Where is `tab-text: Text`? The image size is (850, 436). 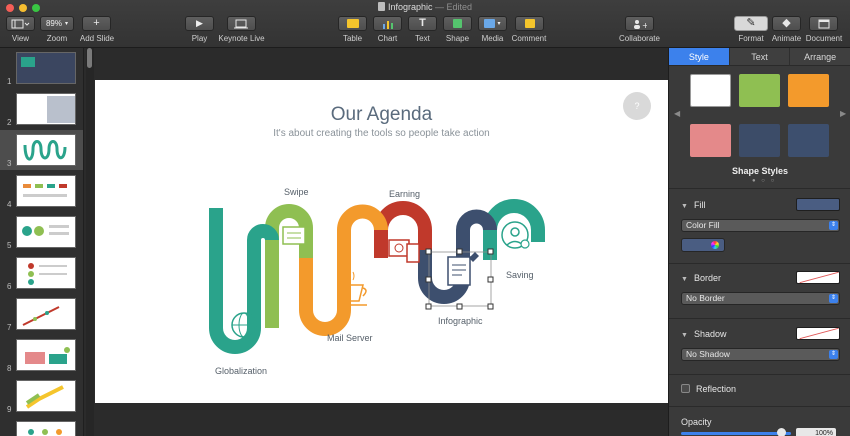 tab-text: Text is located at coordinates (760, 57).